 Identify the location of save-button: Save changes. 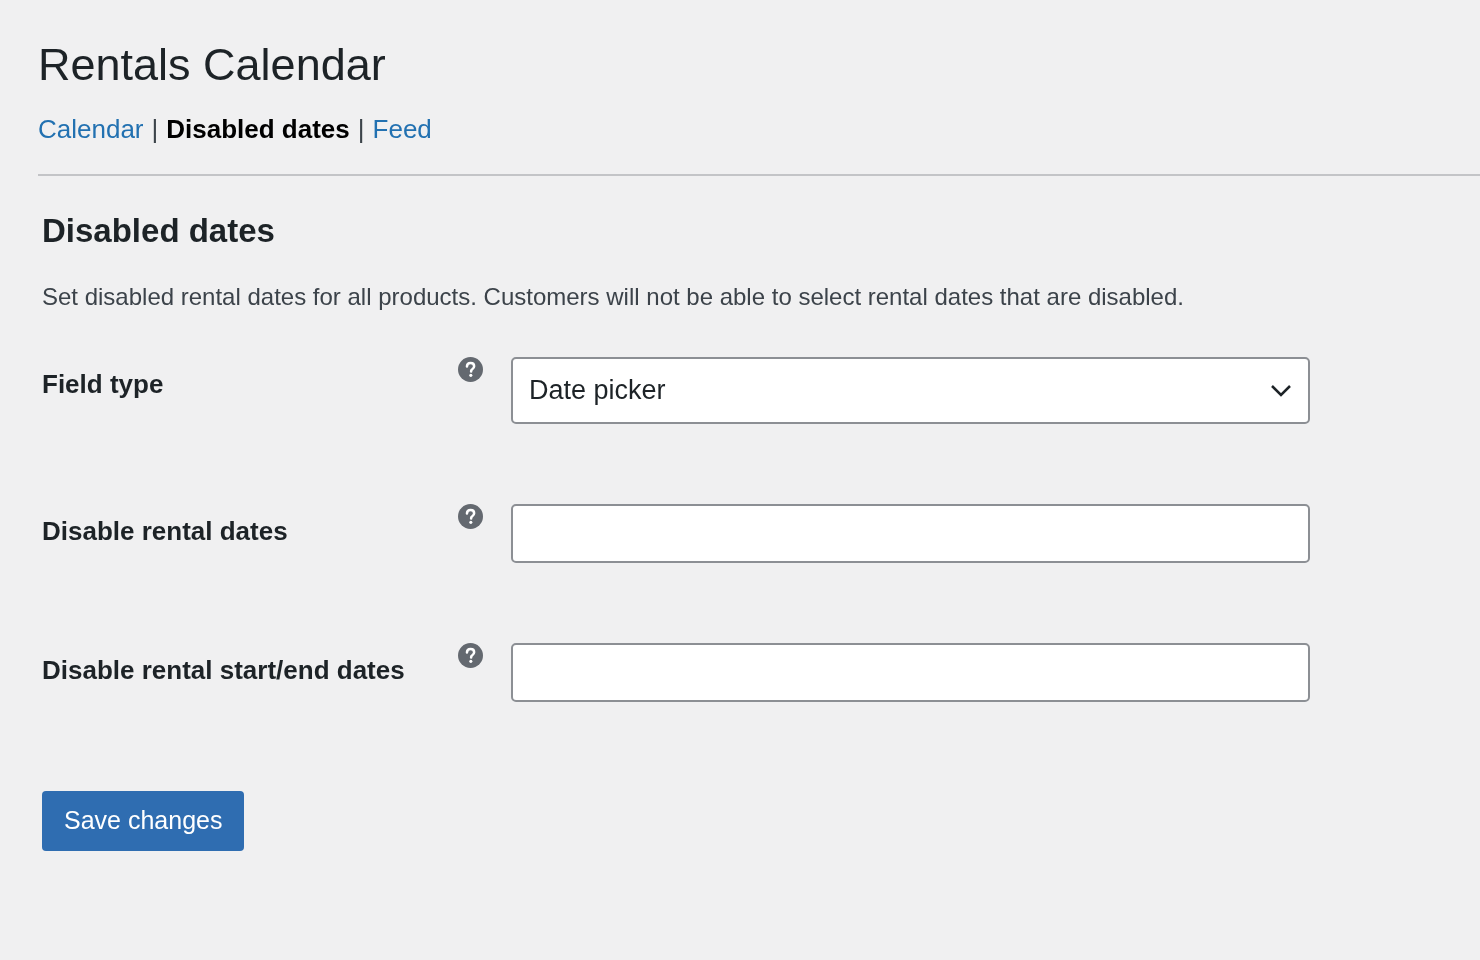
(143, 821).